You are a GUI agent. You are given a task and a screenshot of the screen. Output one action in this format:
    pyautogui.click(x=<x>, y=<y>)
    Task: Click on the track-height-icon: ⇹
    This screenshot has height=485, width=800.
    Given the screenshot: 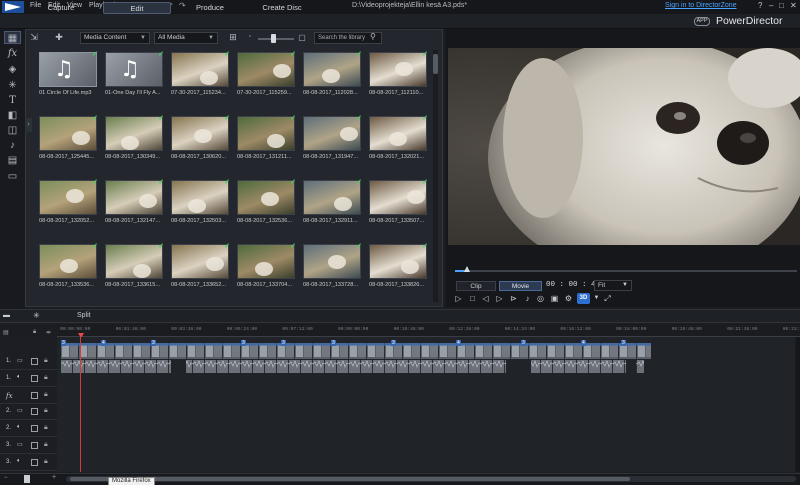 What is the action you would take?
    pyautogui.click(x=48, y=332)
    